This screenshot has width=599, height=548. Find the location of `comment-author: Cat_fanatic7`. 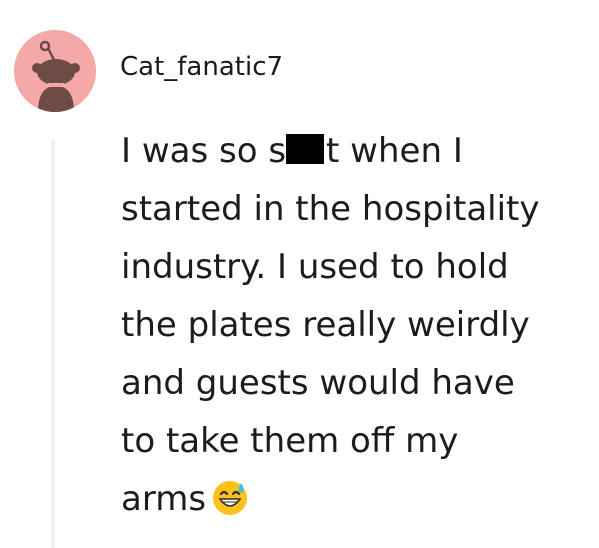

comment-author: Cat_fanatic7 is located at coordinates (201, 67).